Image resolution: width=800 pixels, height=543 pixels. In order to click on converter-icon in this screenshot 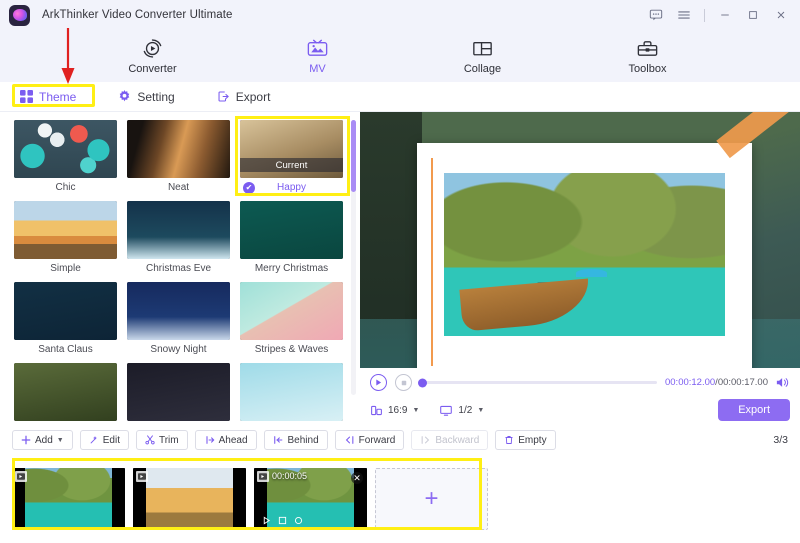, I will do `click(152, 48)`.